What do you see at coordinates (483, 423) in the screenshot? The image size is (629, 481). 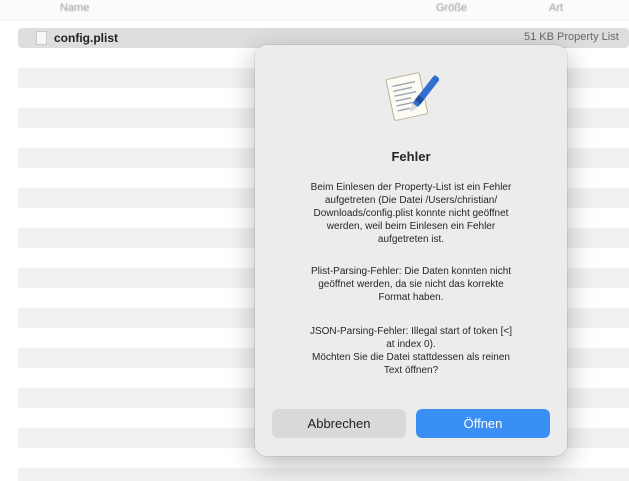 I see `open-button: Öffnen` at bounding box center [483, 423].